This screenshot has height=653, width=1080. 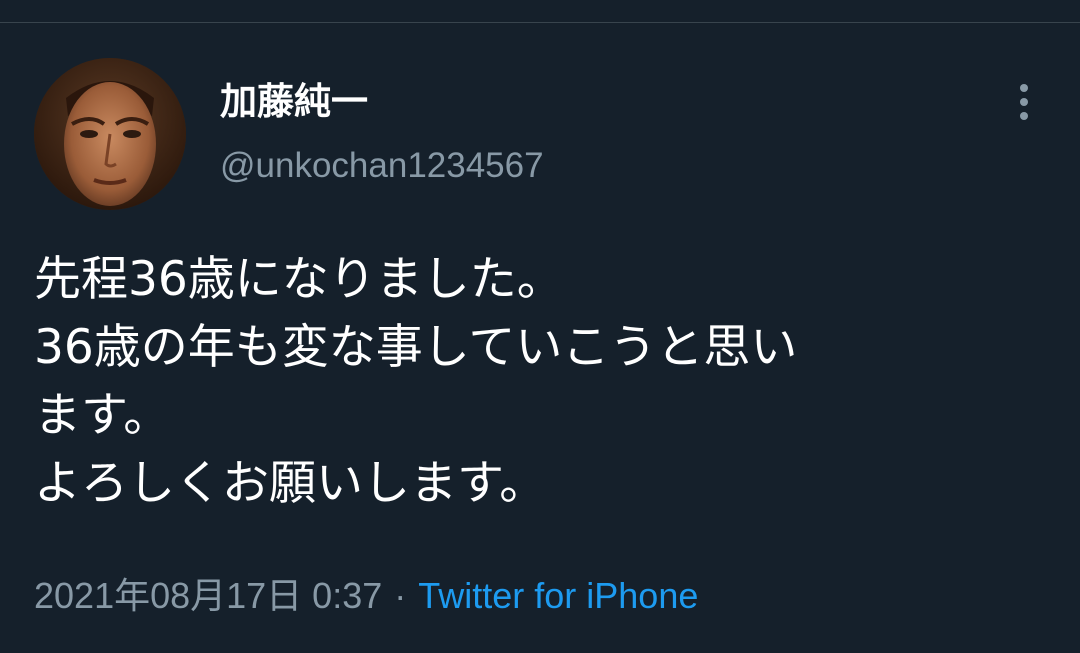 What do you see at coordinates (299, 279) in the screenshot?
I see `tweet-text-line: 先程36歳になりました。` at bounding box center [299, 279].